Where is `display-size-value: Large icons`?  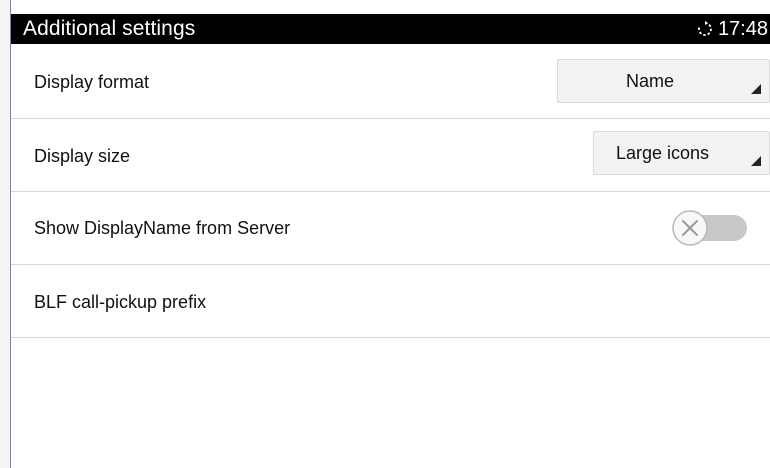
display-size-value: Large icons is located at coordinates (663, 153).